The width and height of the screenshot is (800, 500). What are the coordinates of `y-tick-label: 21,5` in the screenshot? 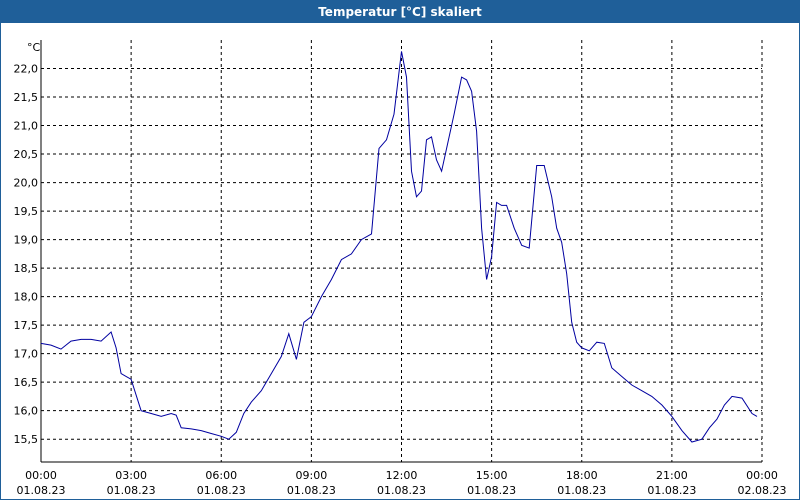 It's located at (26, 97).